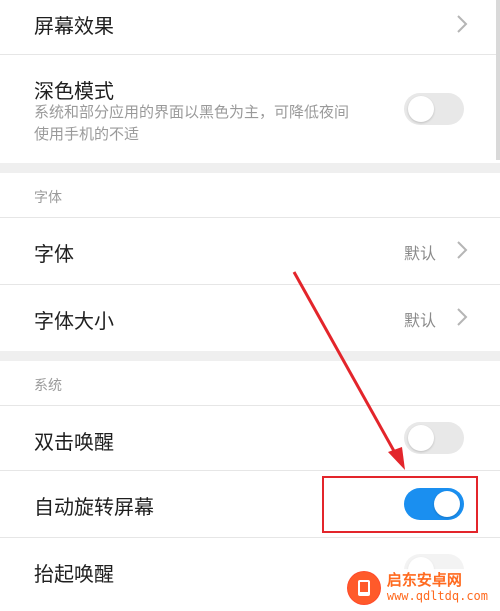 This screenshot has height=611, width=500. Describe the element at coordinates (250, 27) in the screenshot. I see `settings-item-screen-effect: 屏幕效果` at that location.